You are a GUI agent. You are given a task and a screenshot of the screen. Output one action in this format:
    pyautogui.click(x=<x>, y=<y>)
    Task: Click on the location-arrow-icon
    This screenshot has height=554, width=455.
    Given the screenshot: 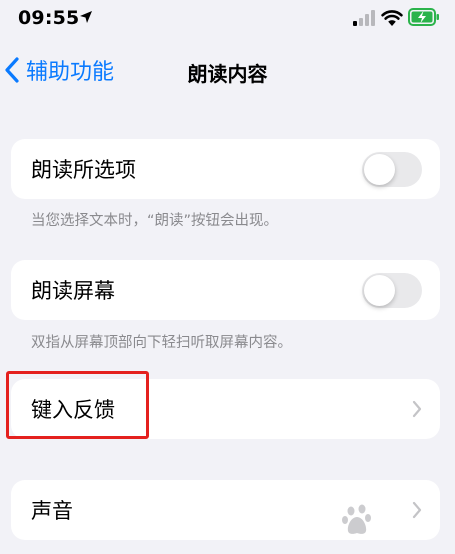 What is the action you would take?
    pyautogui.click(x=86, y=17)
    